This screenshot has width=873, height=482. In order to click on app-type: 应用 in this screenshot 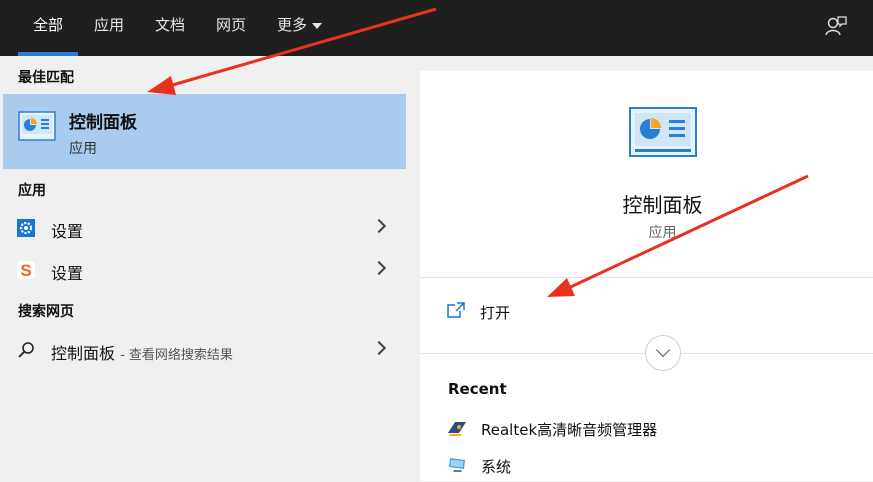, I will do `click(662, 233)`.